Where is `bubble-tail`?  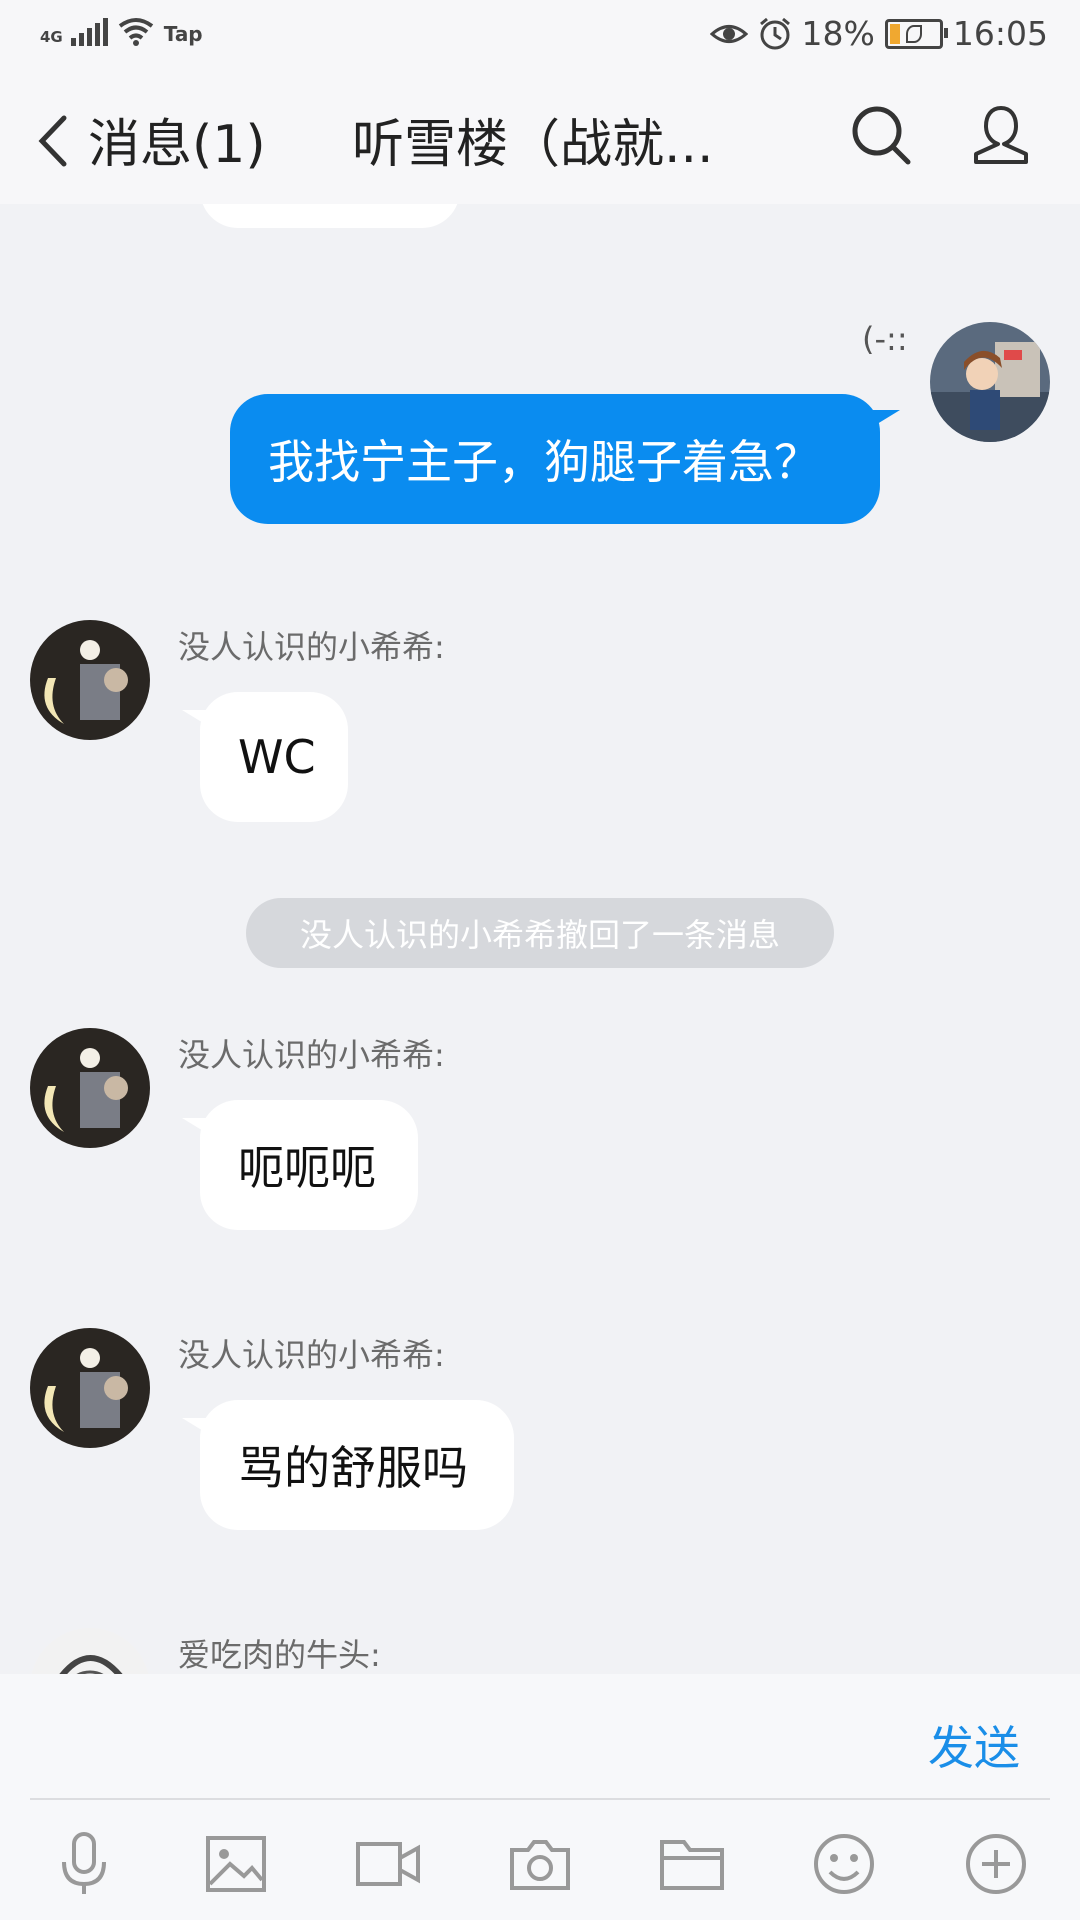
bubble-tail is located at coordinates (882, 421).